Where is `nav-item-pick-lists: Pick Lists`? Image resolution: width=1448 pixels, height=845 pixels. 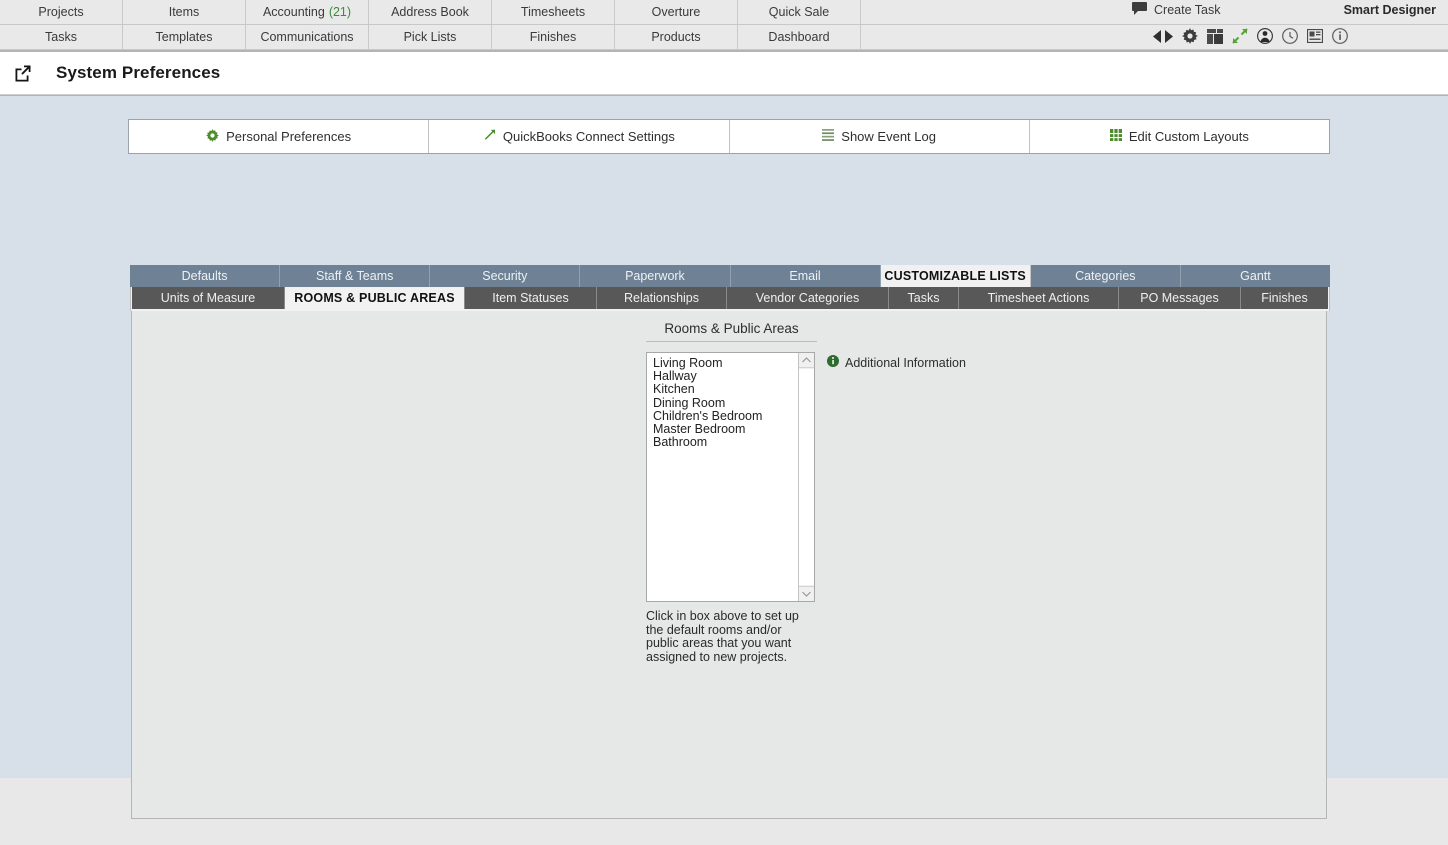 nav-item-pick-lists: Pick Lists is located at coordinates (430, 37).